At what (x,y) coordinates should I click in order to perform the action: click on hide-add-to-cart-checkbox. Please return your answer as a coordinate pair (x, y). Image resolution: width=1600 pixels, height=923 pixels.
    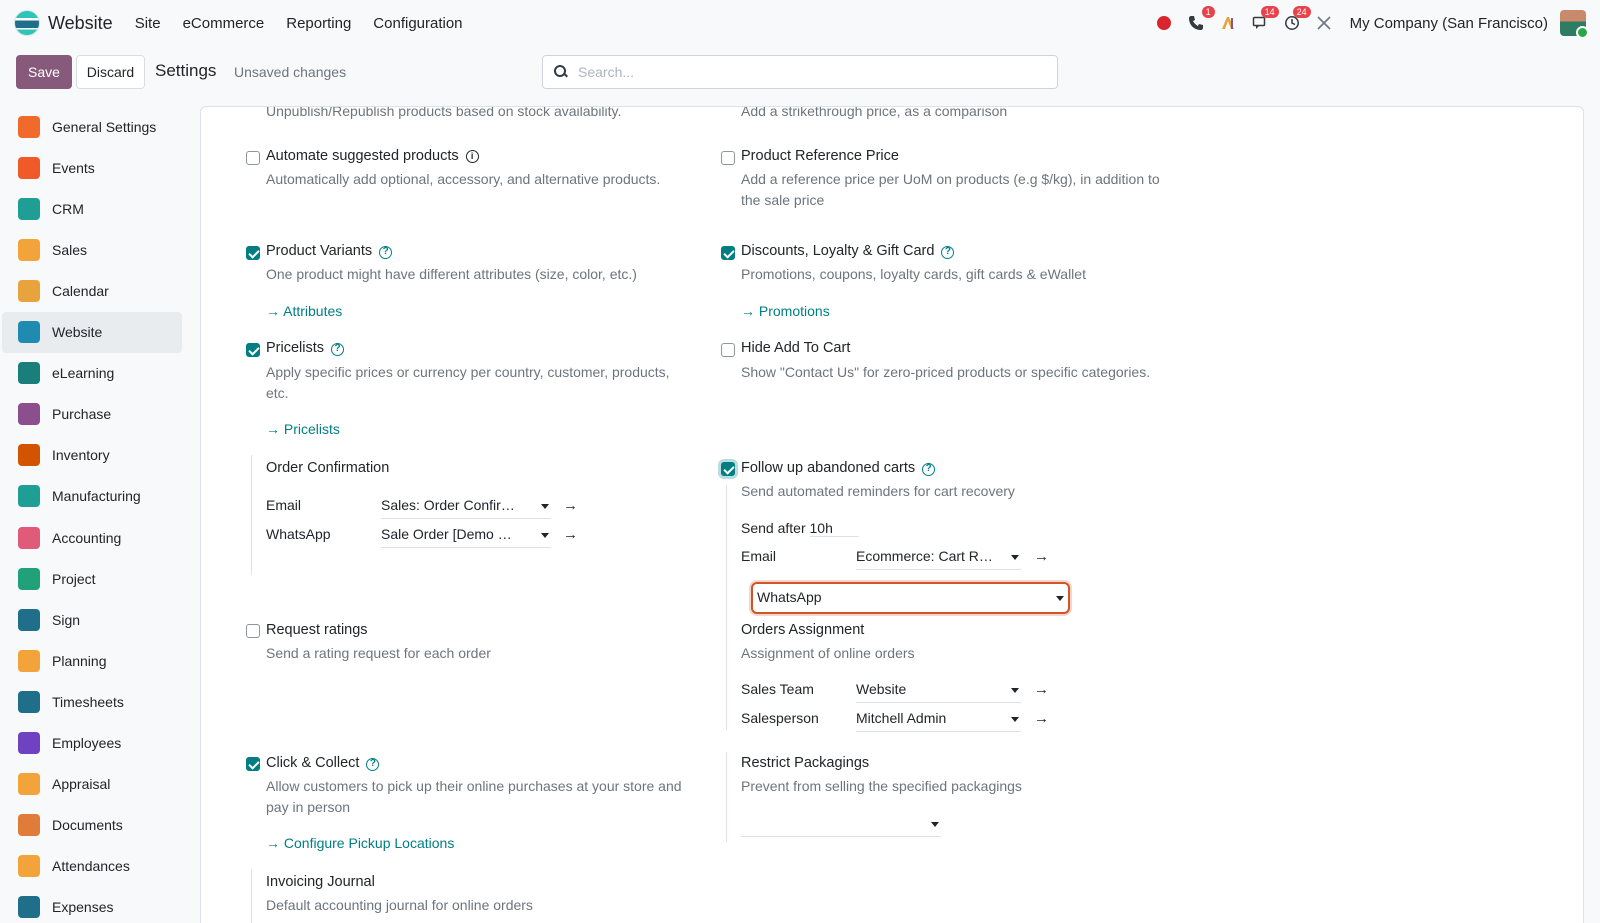
    Looking at the image, I should click on (728, 350).